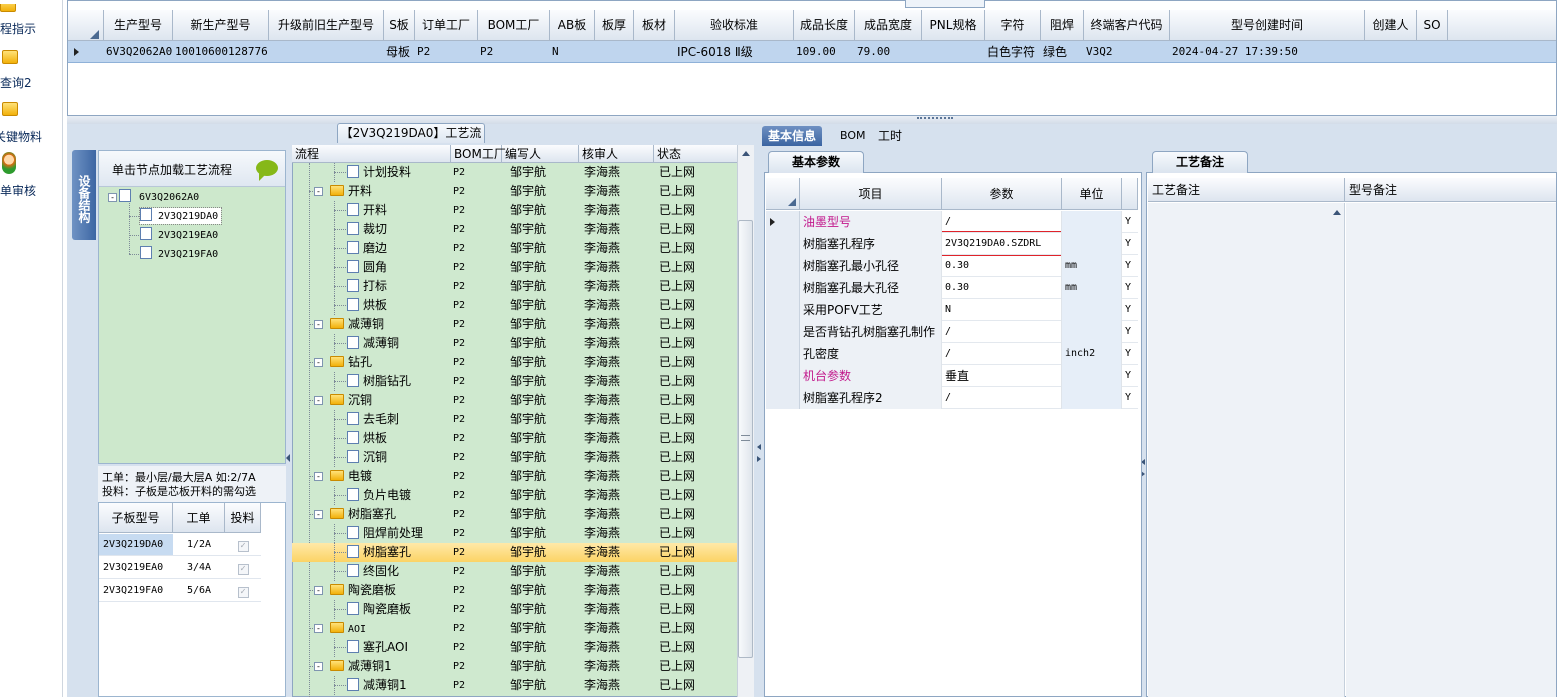 The width and height of the screenshot is (1557, 697). What do you see at coordinates (514, 210) in the screenshot?
I see `process-row: 开料 P2 邹宇航 李海燕 已上网` at bounding box center [514, 210].